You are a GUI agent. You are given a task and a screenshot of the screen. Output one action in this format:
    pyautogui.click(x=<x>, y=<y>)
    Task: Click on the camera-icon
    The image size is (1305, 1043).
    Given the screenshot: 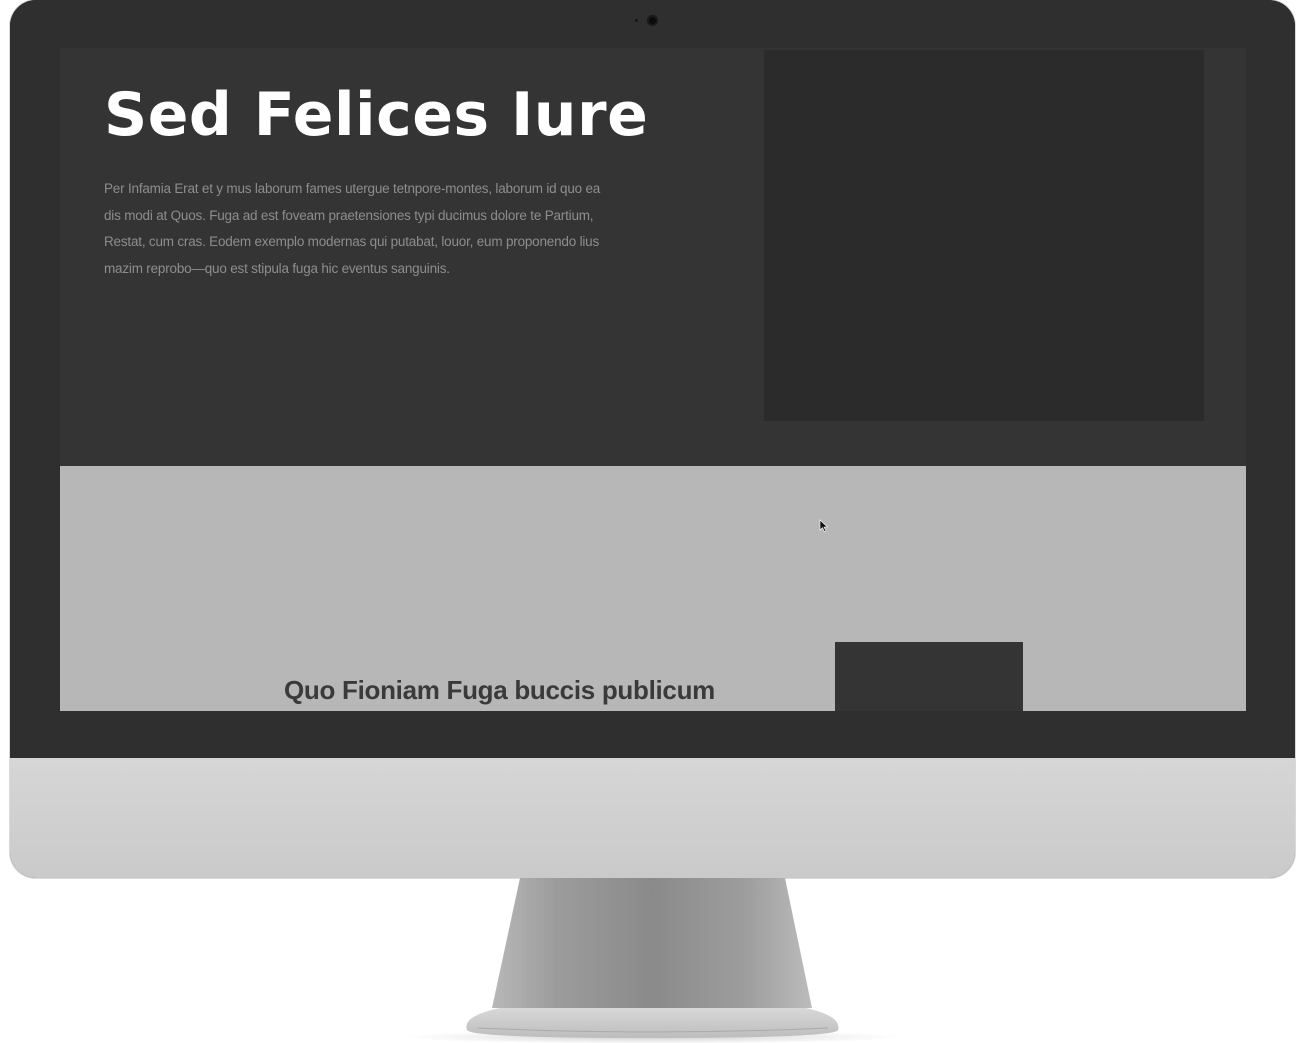 What is the action you would take?
    pyautogui.click(x=652, y=20)
    